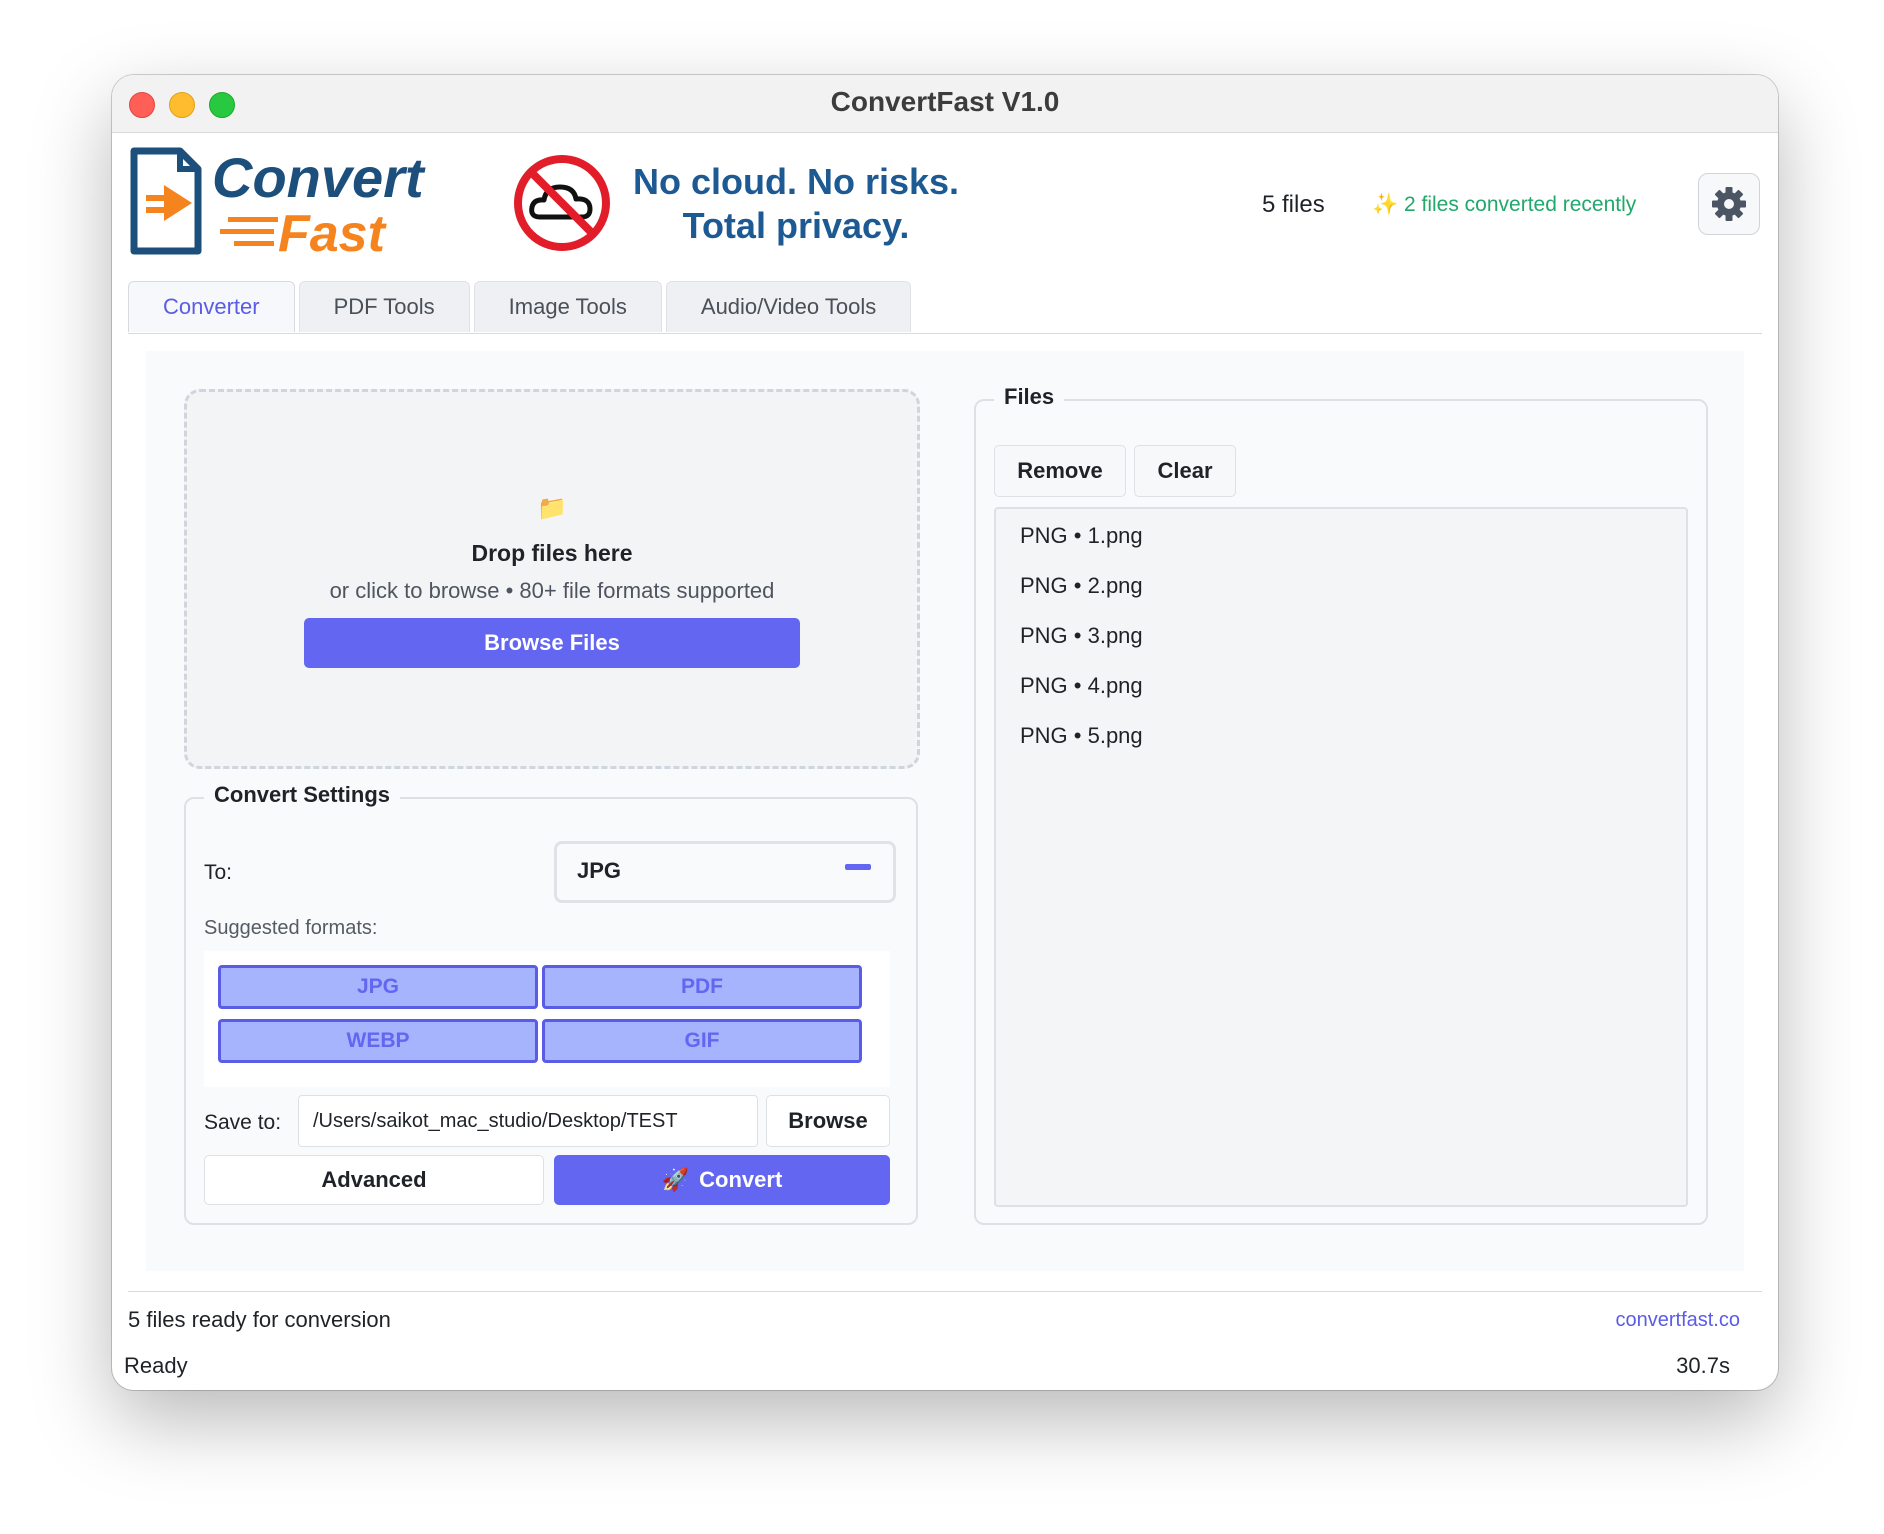 The height and width of the screenshot is (1534, 1884). I want to click on folder-icon: 📁, so click(552, 508).